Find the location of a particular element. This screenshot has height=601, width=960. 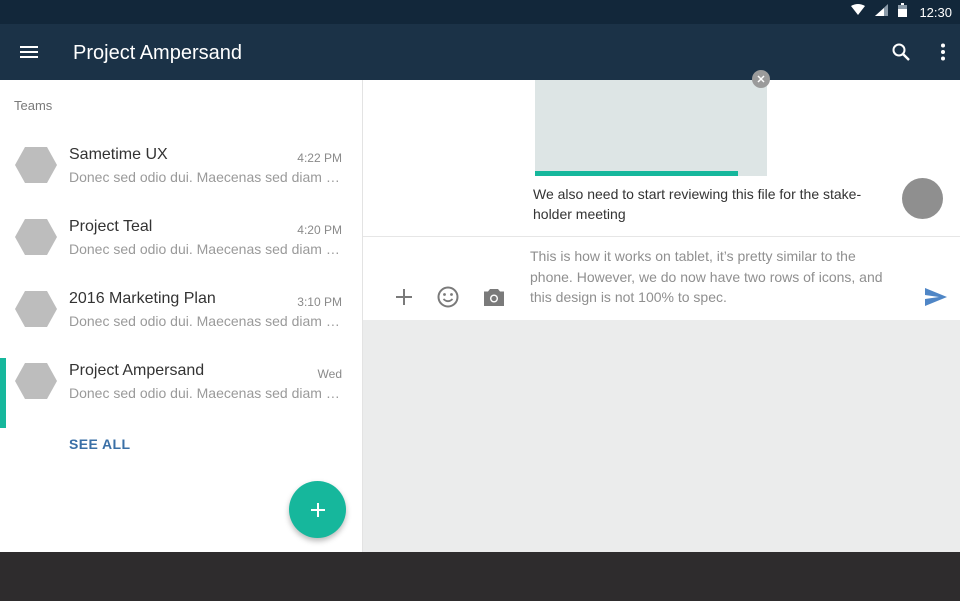

send-button is located at coordinates (936, 297).